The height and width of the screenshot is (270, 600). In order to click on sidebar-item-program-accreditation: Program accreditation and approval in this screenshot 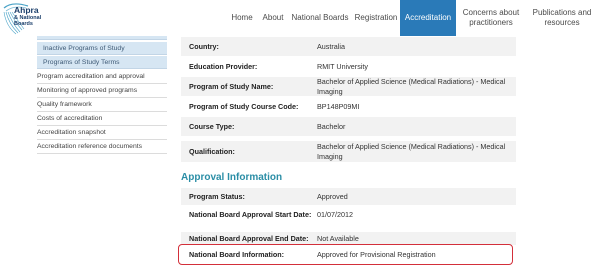, I will do `click(102, 77)`.